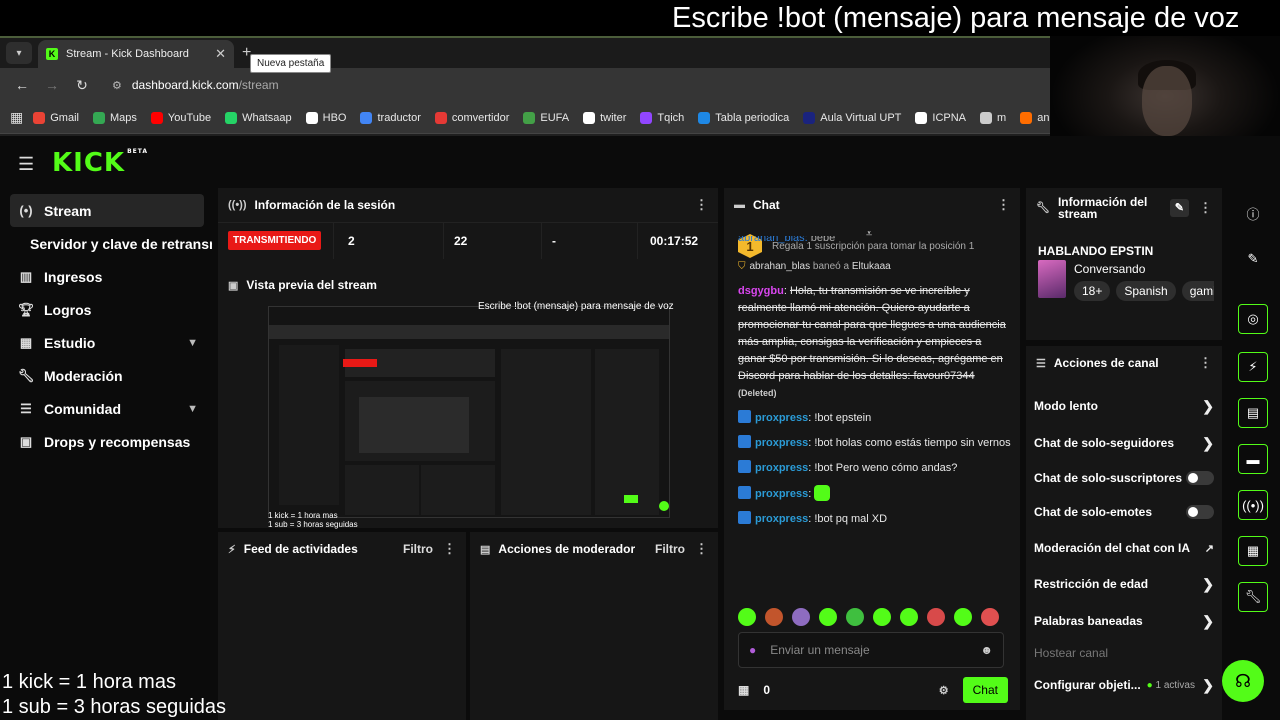 The height and width of the screenshot is (720, 1280). Describe the element at coordinates (56, 117) in the screenshot. I see `bookmark-item: Gmail` at that location.